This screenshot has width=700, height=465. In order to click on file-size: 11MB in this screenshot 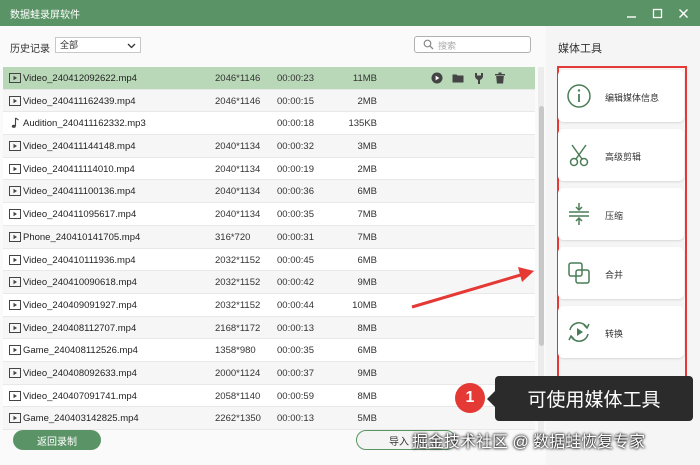, I will do `click(364, 78)`.